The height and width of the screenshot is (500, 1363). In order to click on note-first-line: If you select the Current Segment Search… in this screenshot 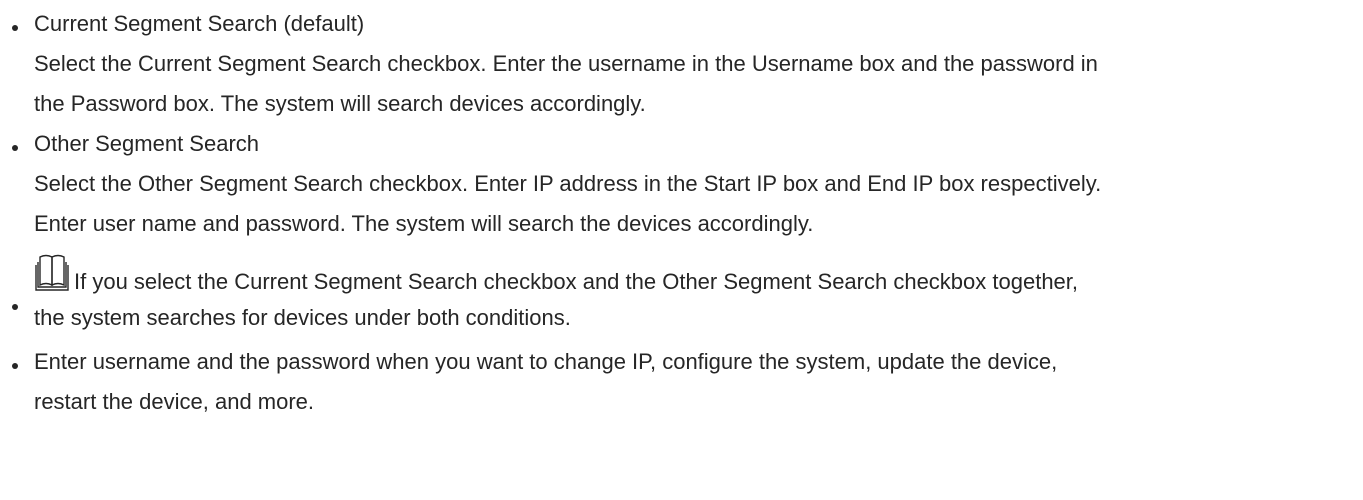, I will do `click(698, 274)`.